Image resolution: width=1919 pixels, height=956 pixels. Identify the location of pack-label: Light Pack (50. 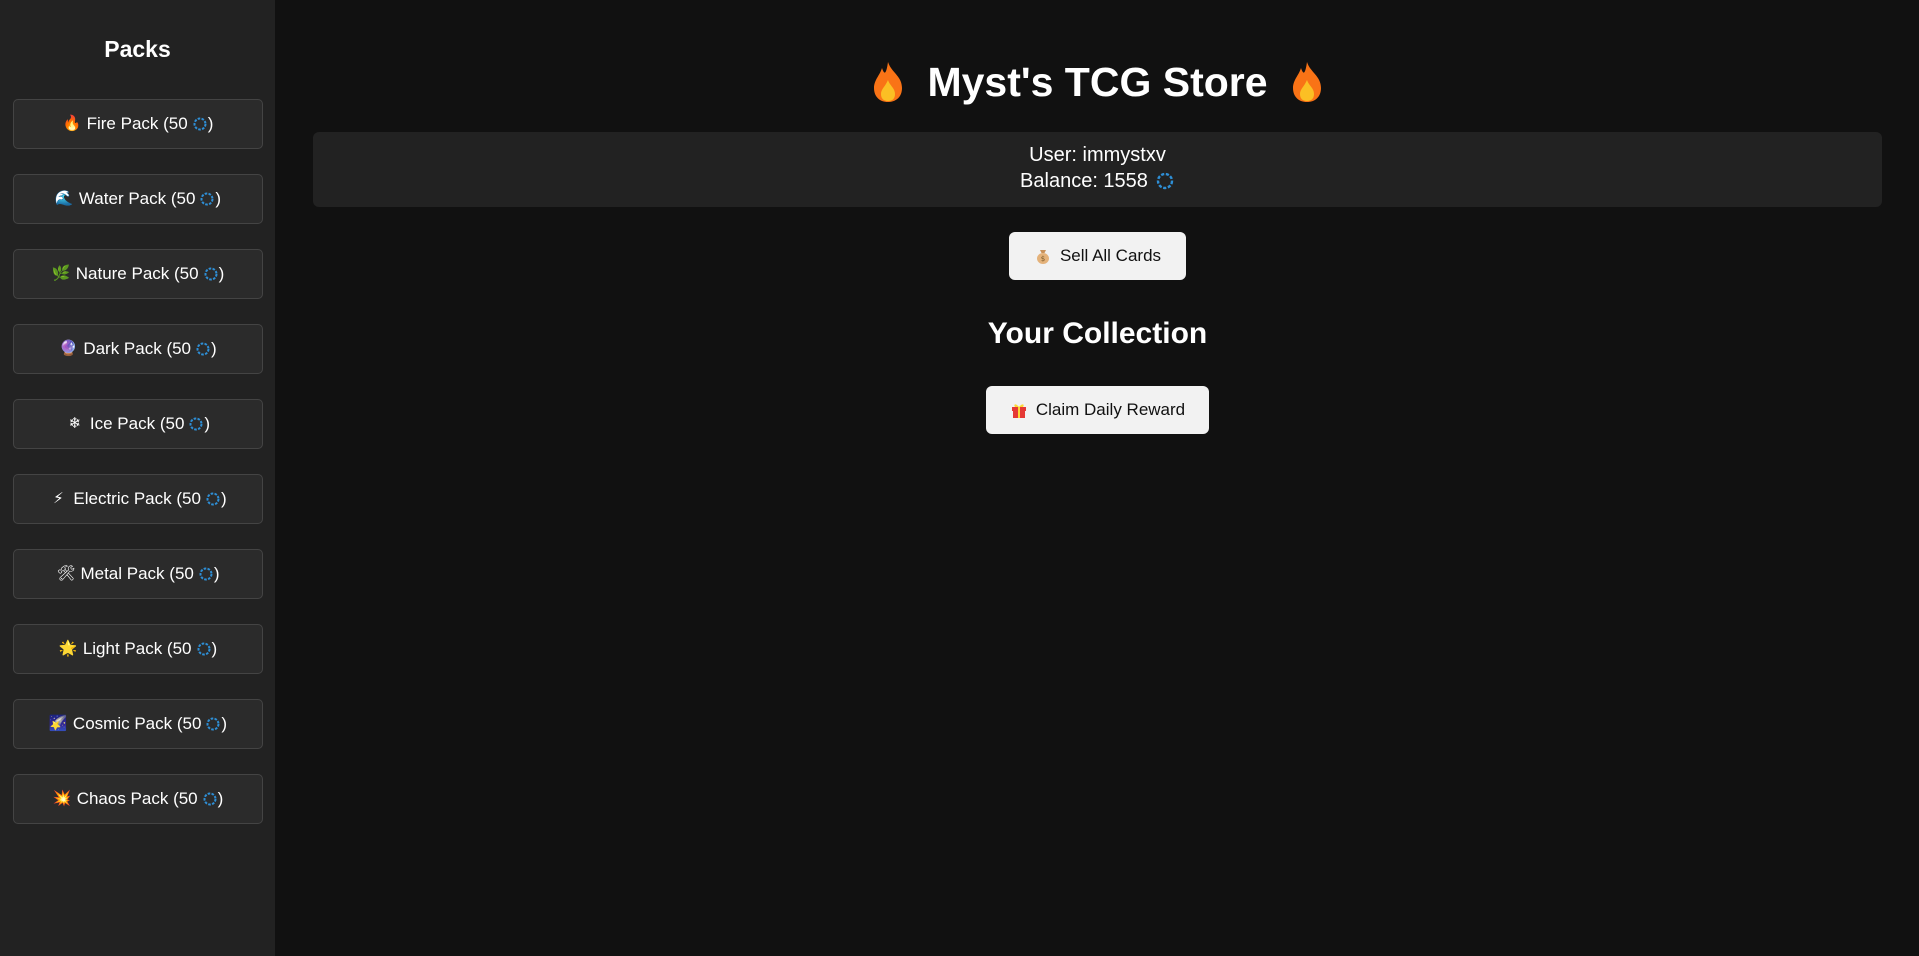
(137, 648).